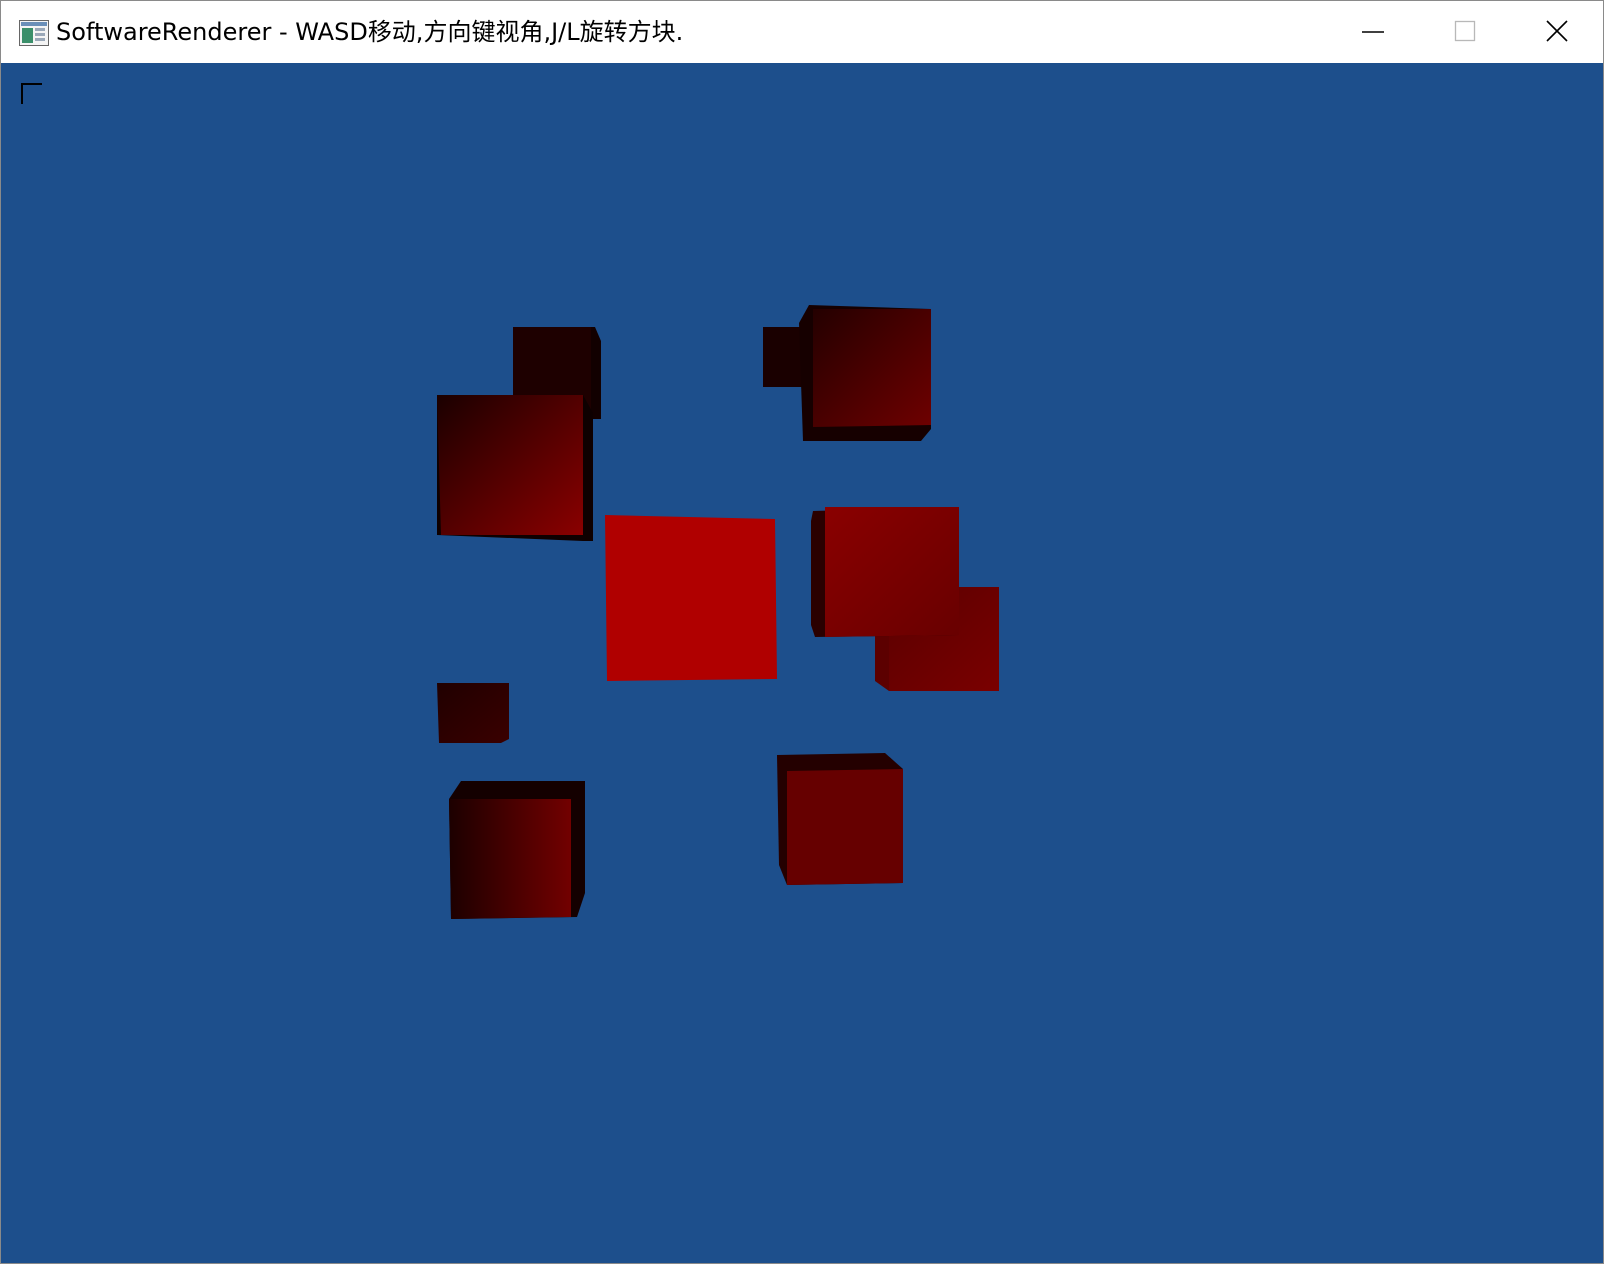 This screenshot has height=1264, width=1604. I want to click on cube-center, so click(691, 598).